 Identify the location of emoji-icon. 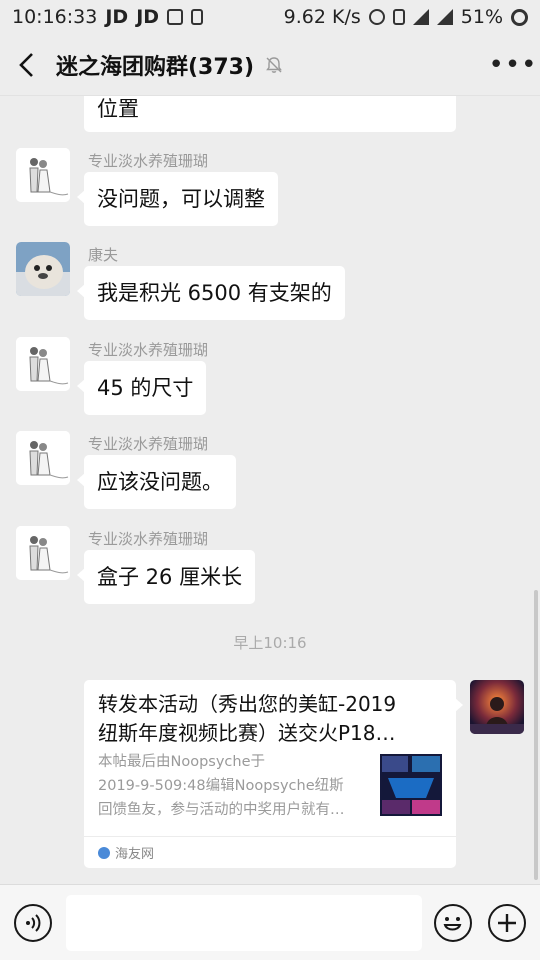
(452, 924).